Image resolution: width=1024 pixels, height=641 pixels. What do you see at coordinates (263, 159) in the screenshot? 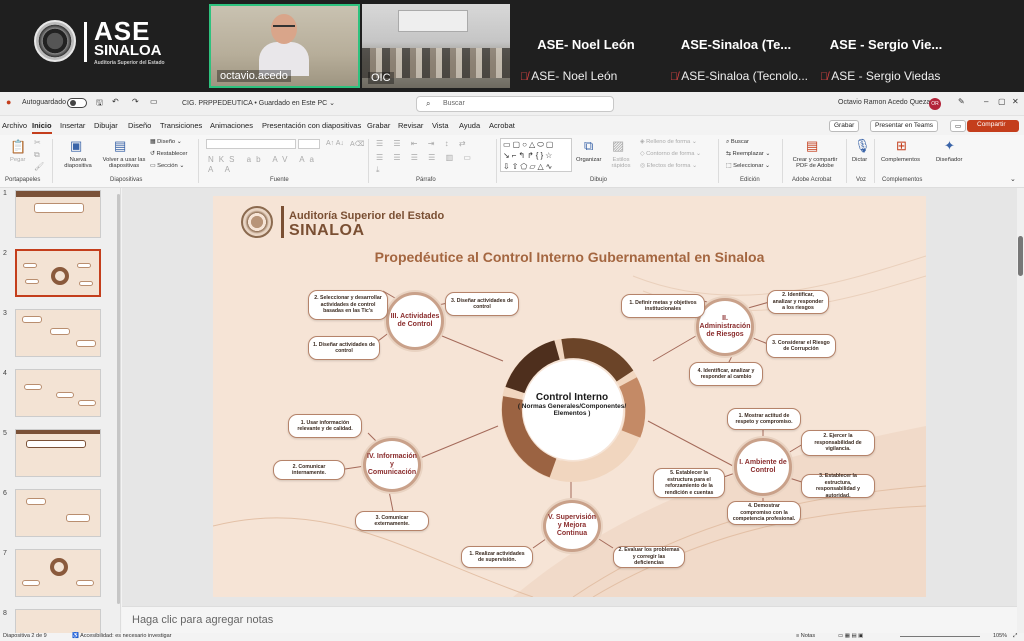
I see `font-style-icons: NKS ab AV Aa` at bounding box center [263, 159].